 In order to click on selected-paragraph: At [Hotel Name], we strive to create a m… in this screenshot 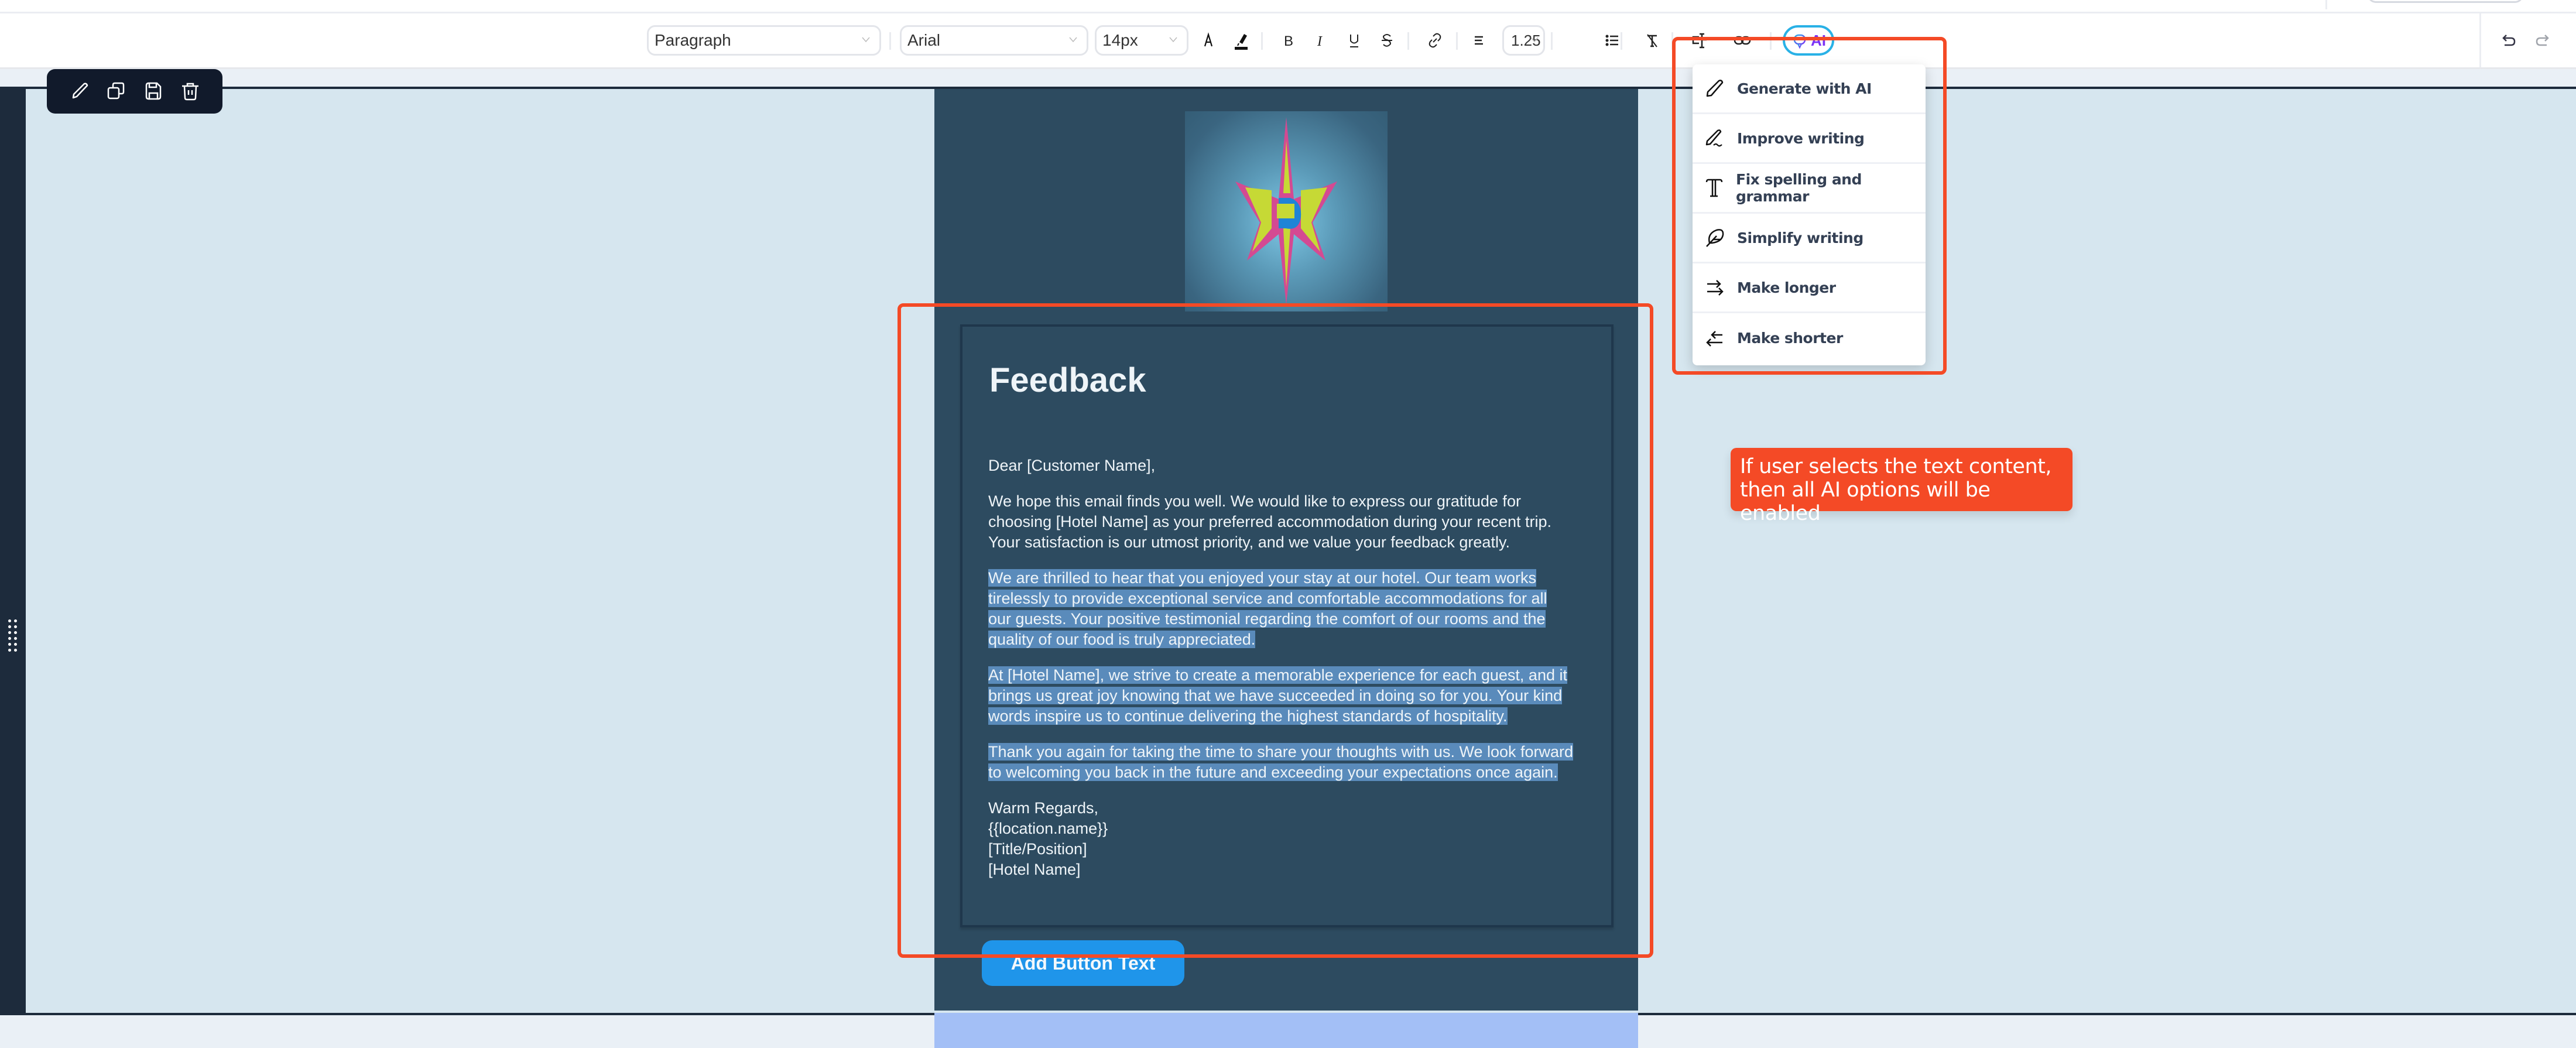, I will do `click(1277, 696)`.